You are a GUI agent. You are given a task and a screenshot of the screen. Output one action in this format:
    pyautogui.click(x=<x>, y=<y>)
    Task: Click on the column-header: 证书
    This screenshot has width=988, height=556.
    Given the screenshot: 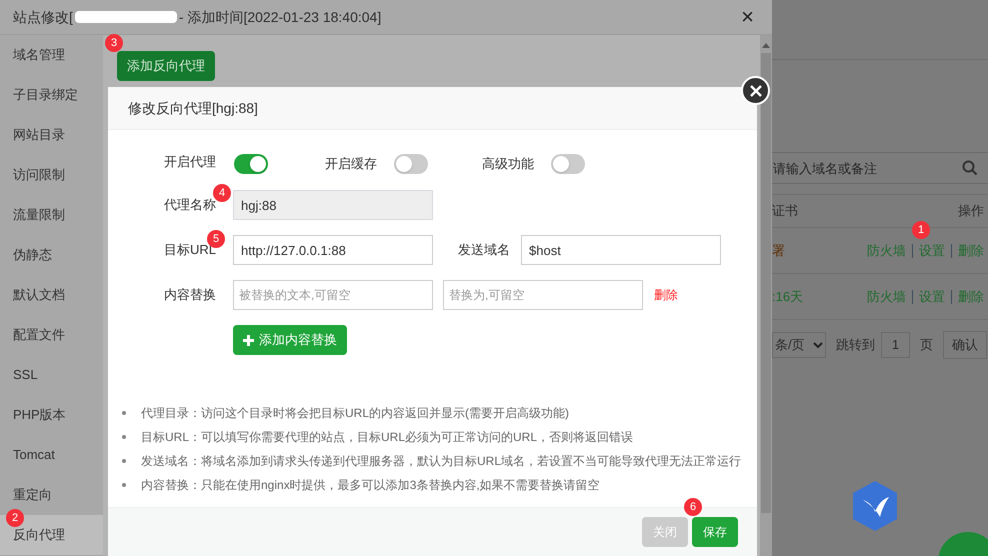 What is the action you would take?
    pyautogui.click(x=785, y=211)
    